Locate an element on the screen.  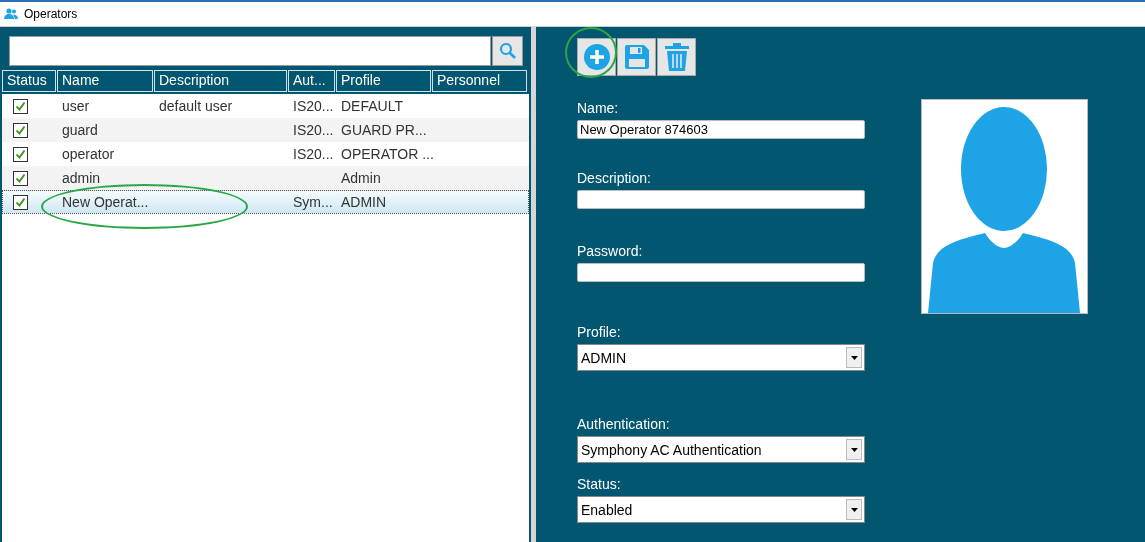
highlight-ellipse is located at coordinates (591, 52).